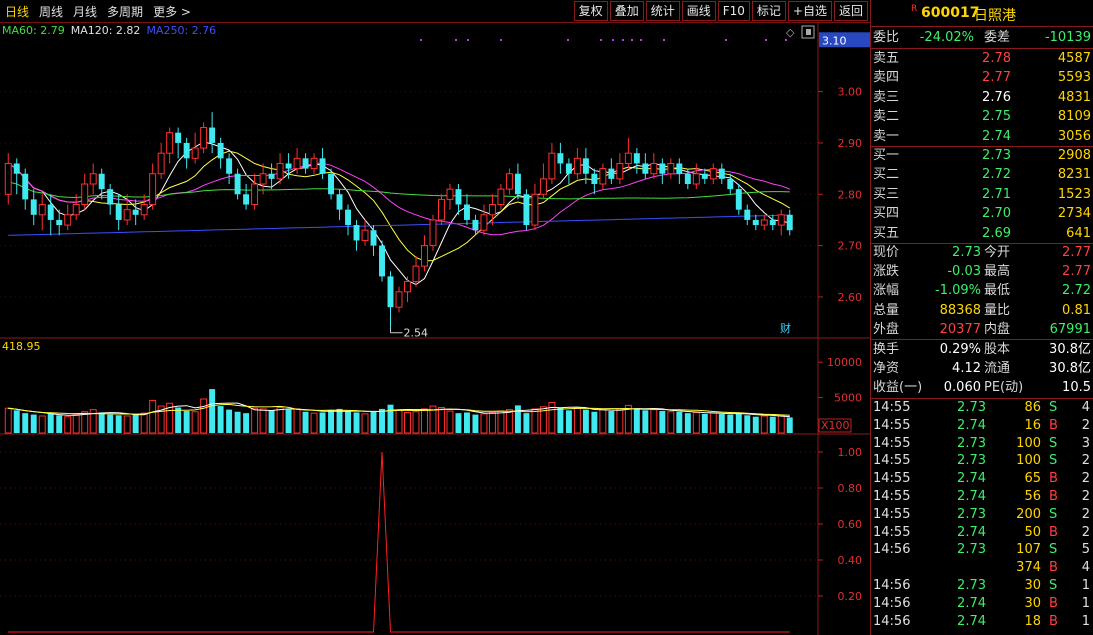  What do you see at coordinates (982, 97) in the screenshot?
I see `ask-row-2: 卖三 2.76 4831` at bounding box center [982, 97].